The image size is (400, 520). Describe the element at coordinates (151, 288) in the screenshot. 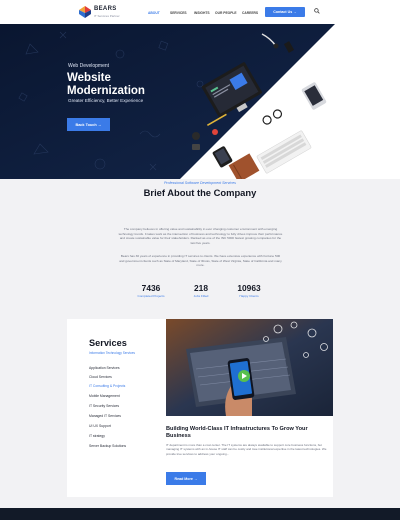

I see `stat-value: 7436` at that location.